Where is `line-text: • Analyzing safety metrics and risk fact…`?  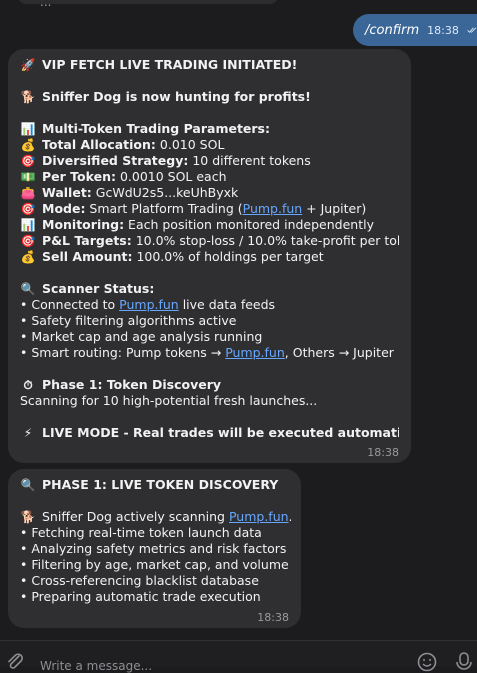 line-text: • Analyzing safety metrics and risk fact… is located at coordinates (153, 548).